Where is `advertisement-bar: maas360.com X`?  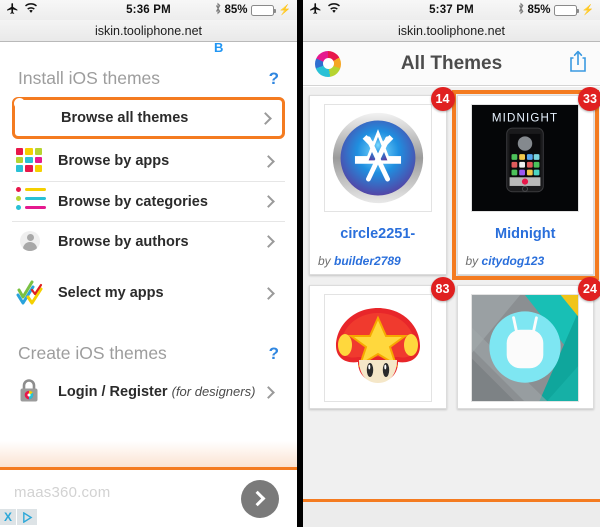 advertisement-bar: maas360.com X is located at coordinates (148, 497).